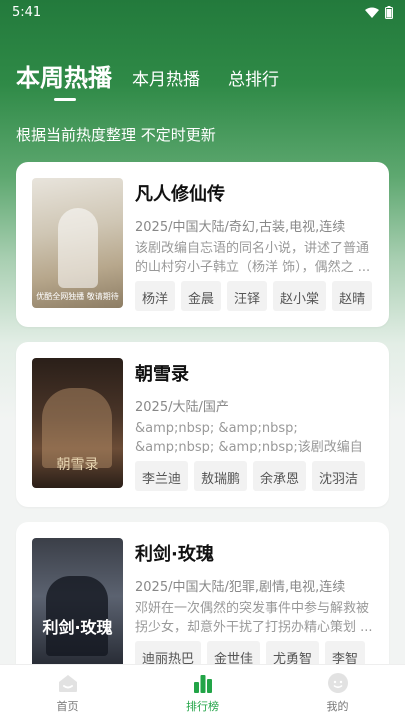 The image size is (405, 720). What do you see at coordinates (68, 683) in the screenshot?
I see `home-icon` at bounding box center [68, 683].